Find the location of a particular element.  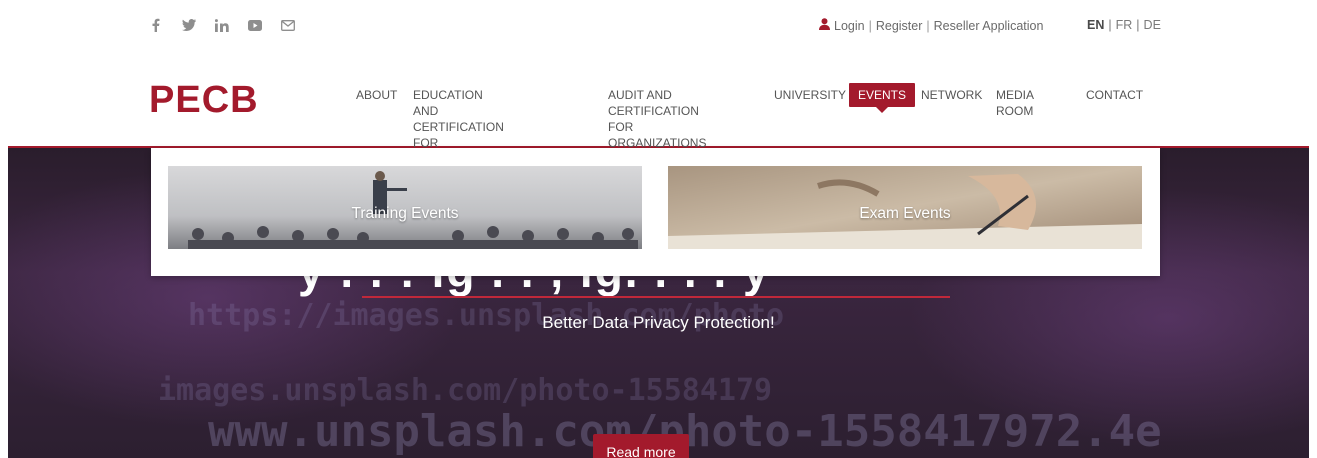

login-link: Login is located at coordinates (849, 26).